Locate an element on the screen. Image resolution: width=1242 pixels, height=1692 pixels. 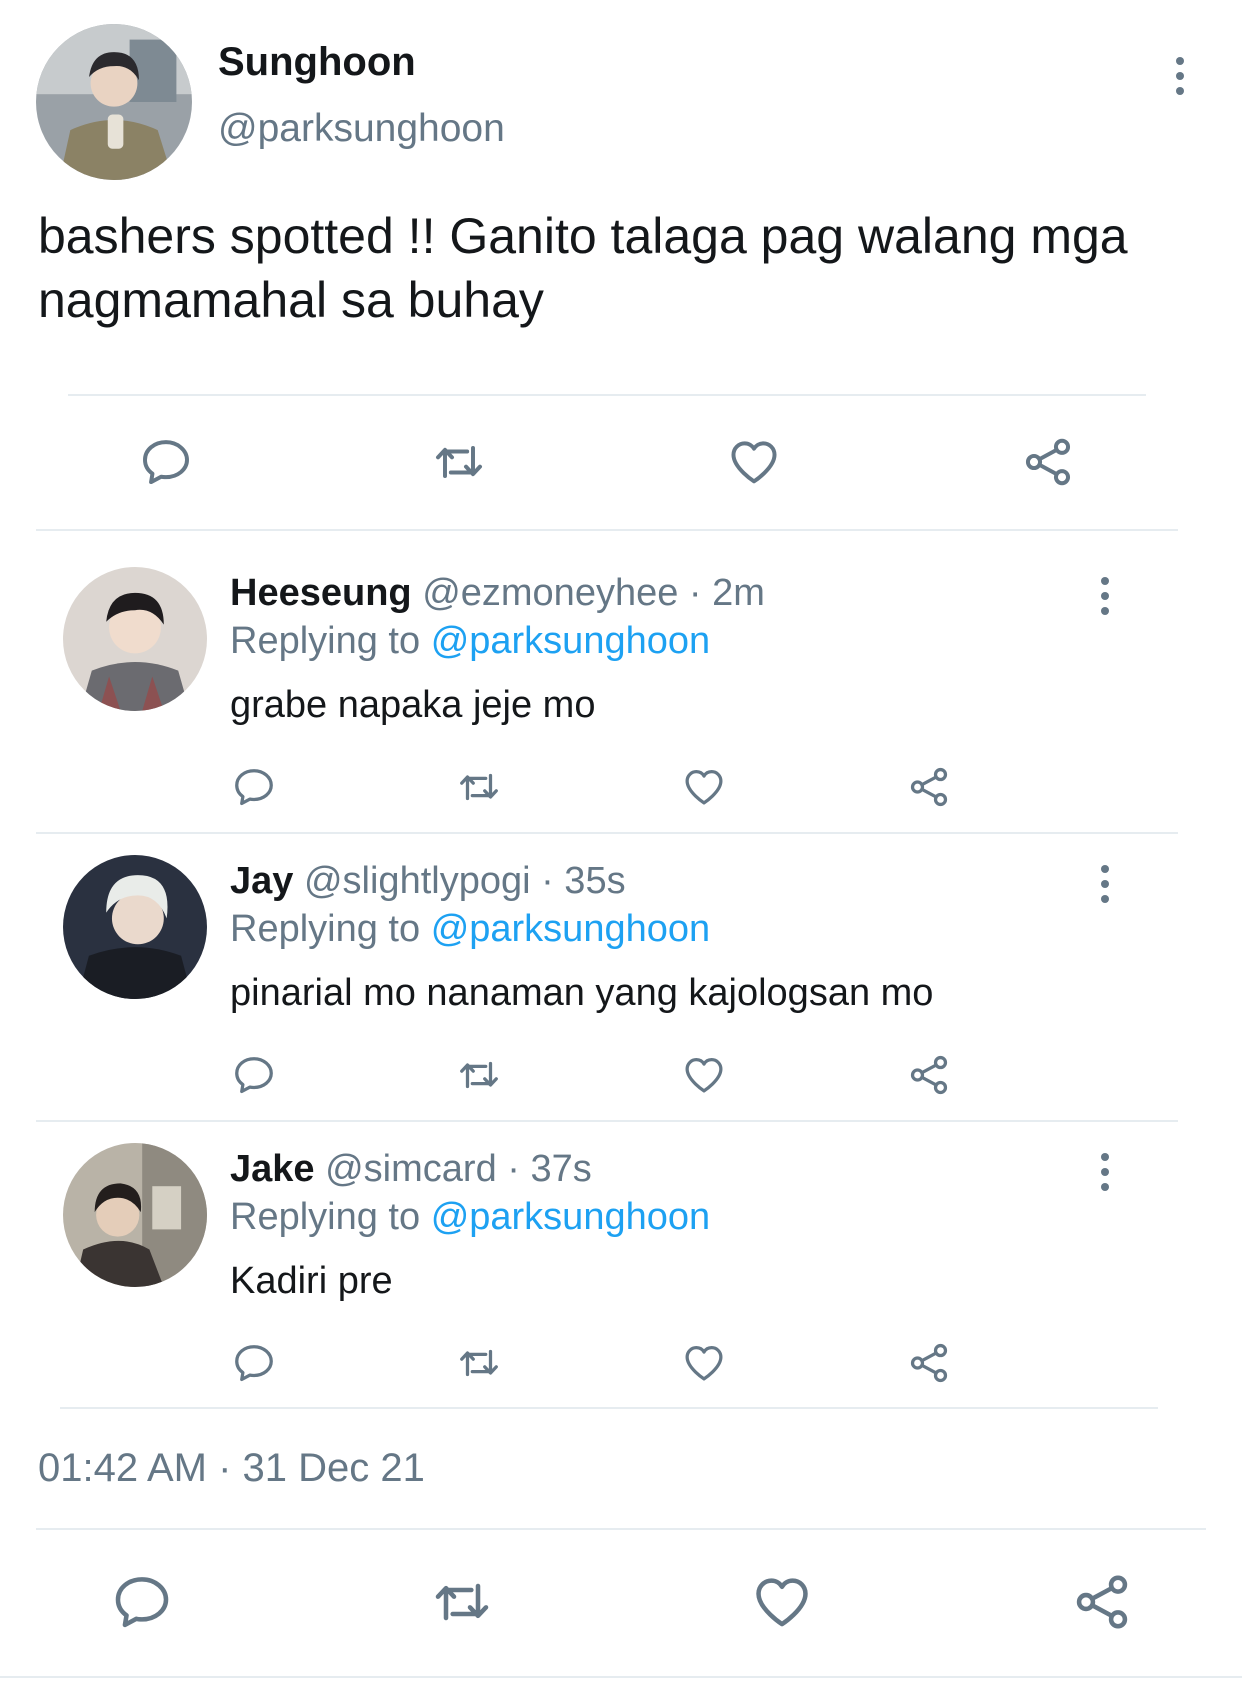
reply-name: Jake is located at coordinates (272, 1169).